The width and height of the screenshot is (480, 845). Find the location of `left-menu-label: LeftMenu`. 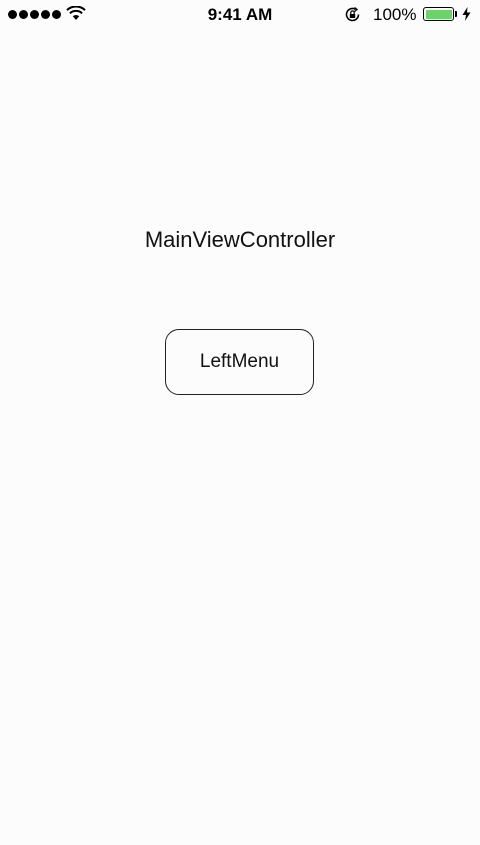

left-menu-label: LeftMenu is located at coordinates (239, 361).